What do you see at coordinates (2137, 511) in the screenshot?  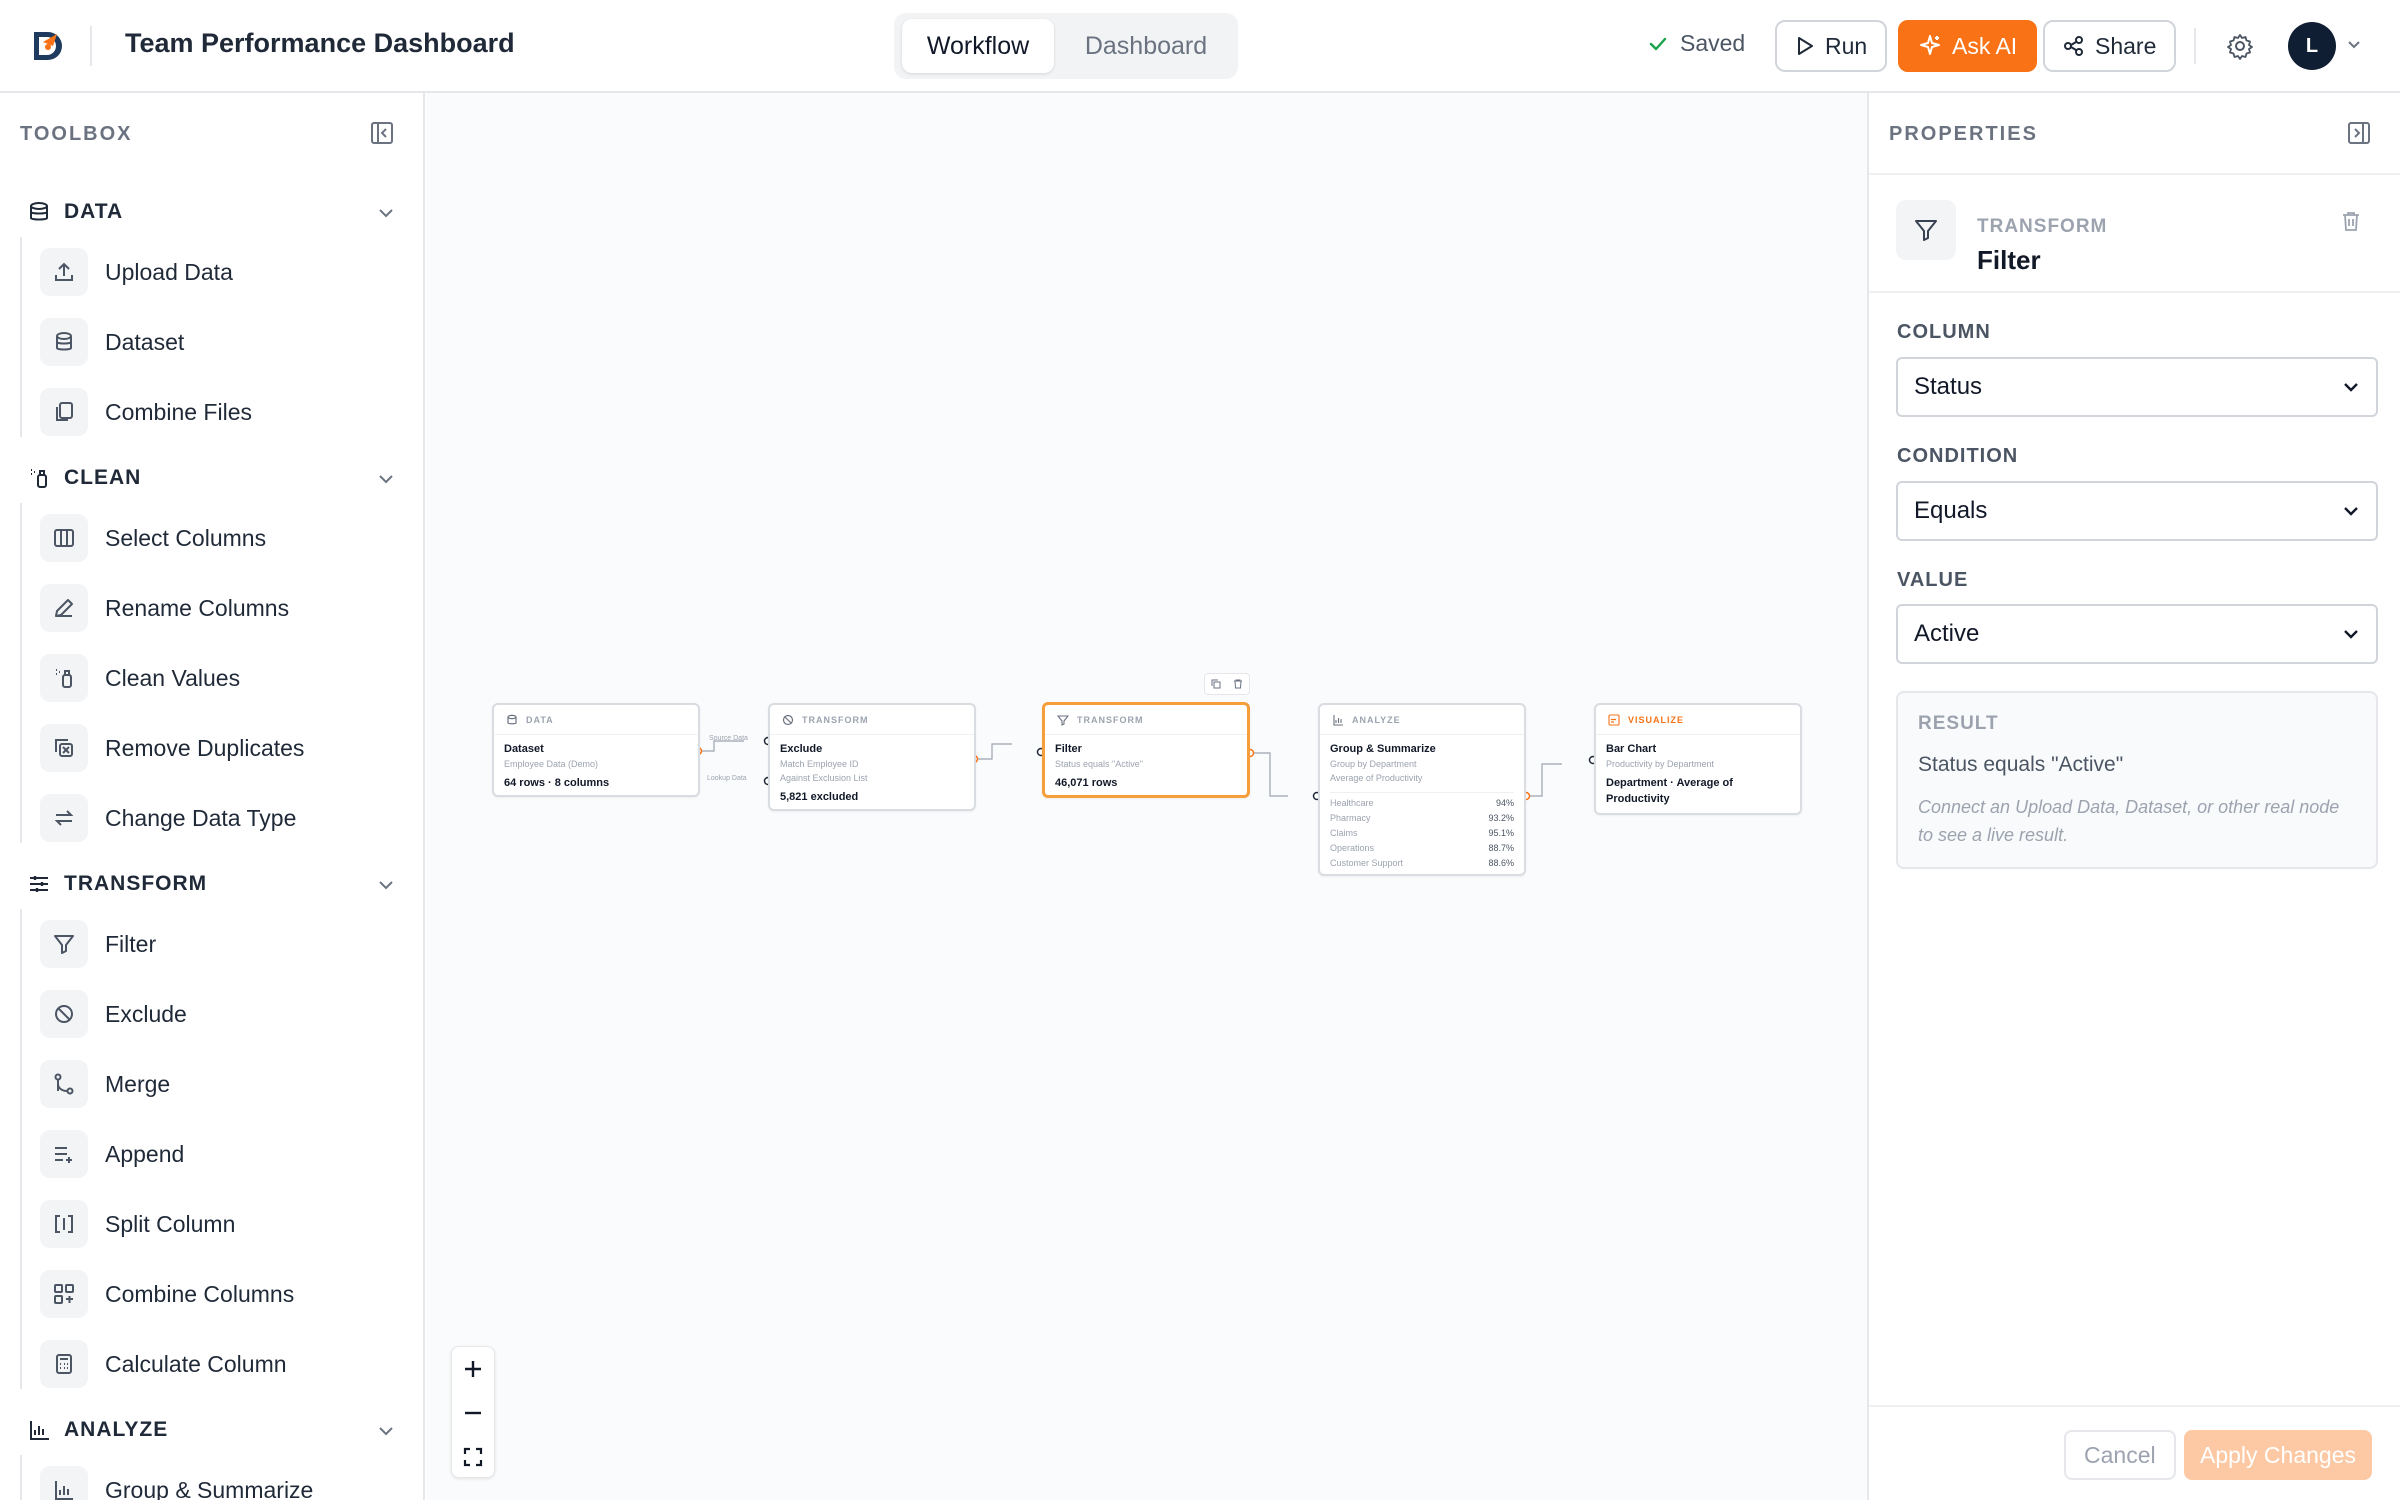 I see `condition-select: Equals` at bounding box center [2137, 511].